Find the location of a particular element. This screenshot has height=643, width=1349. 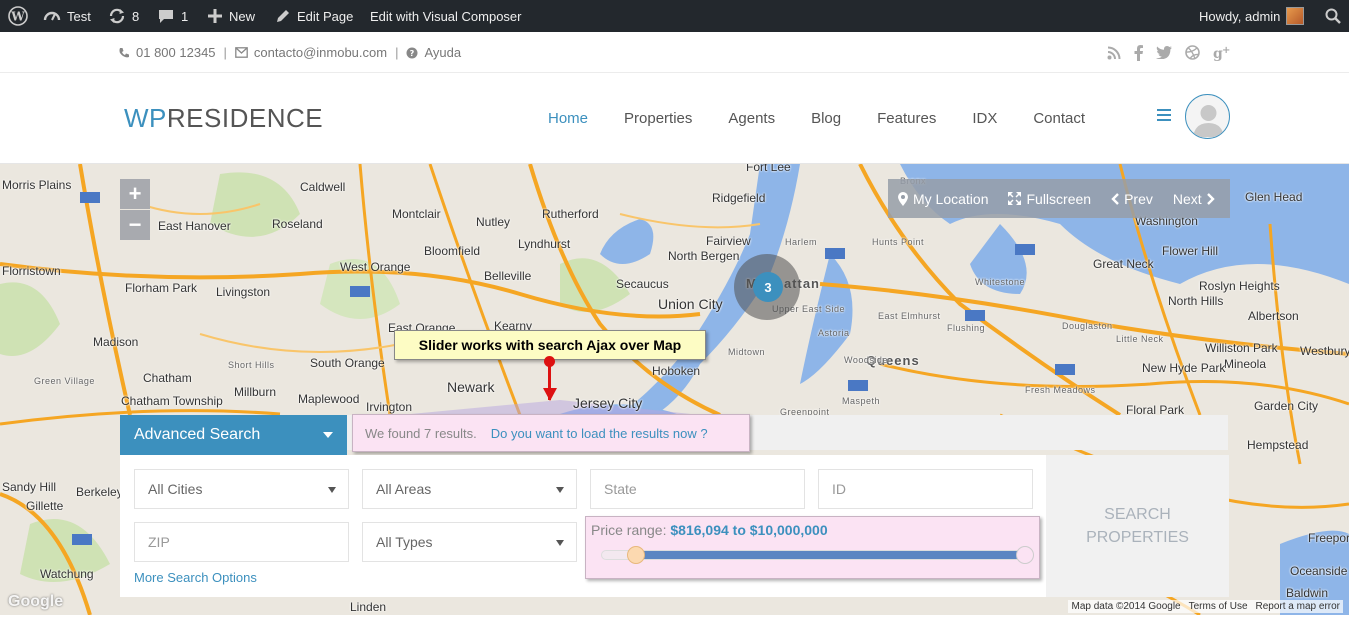

nav-properties: Properties is located at coordinates (658, 118).